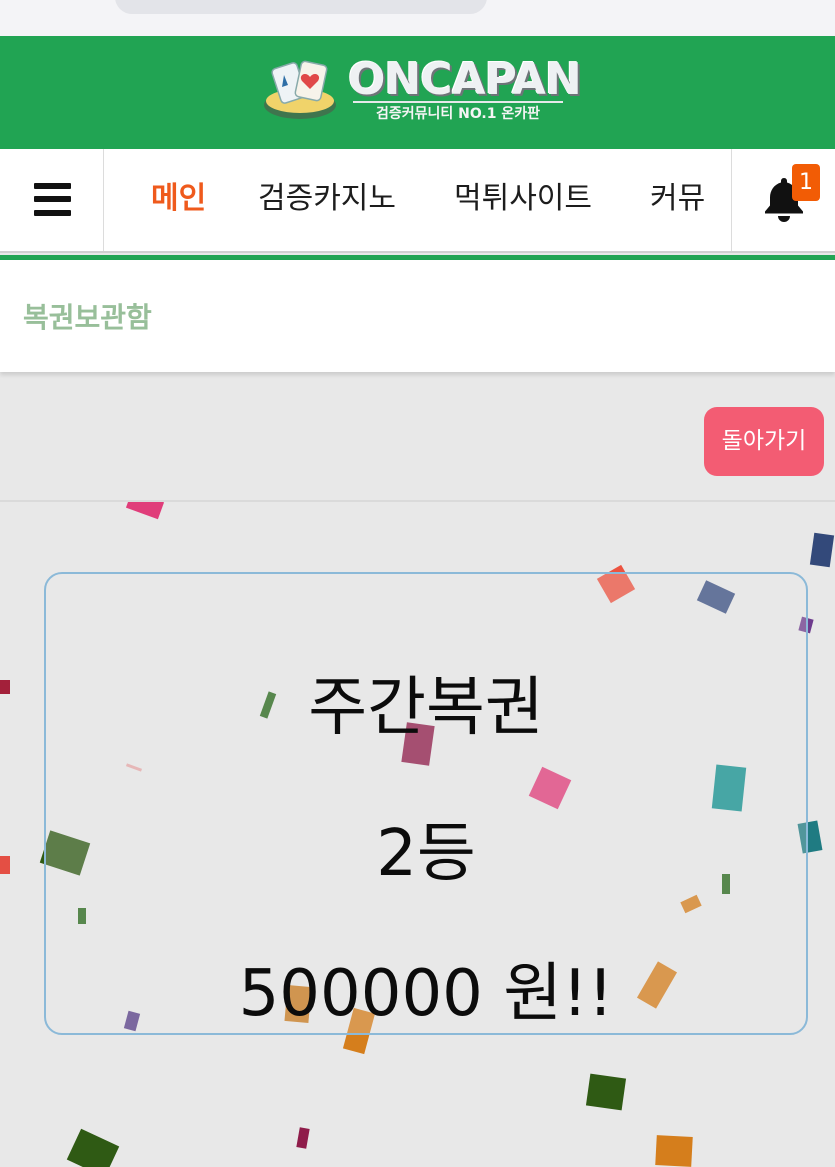  Describe the element at coordinates (465, 79) in the screenshot. I see `logo-text: ONCAPAN` at that location.